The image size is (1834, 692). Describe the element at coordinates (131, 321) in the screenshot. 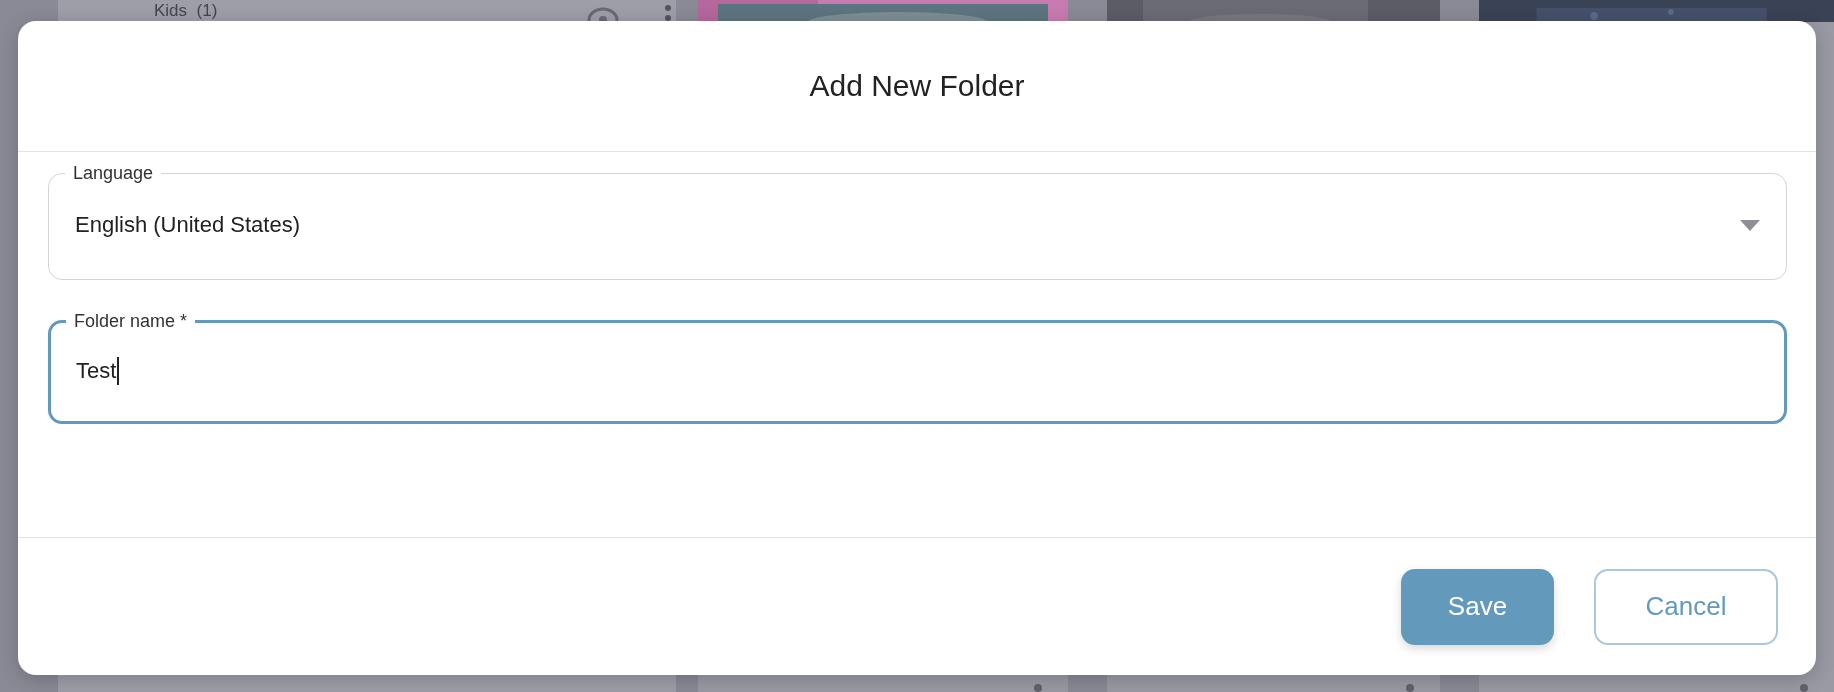

I see `field-label: Folder name *` at that location.